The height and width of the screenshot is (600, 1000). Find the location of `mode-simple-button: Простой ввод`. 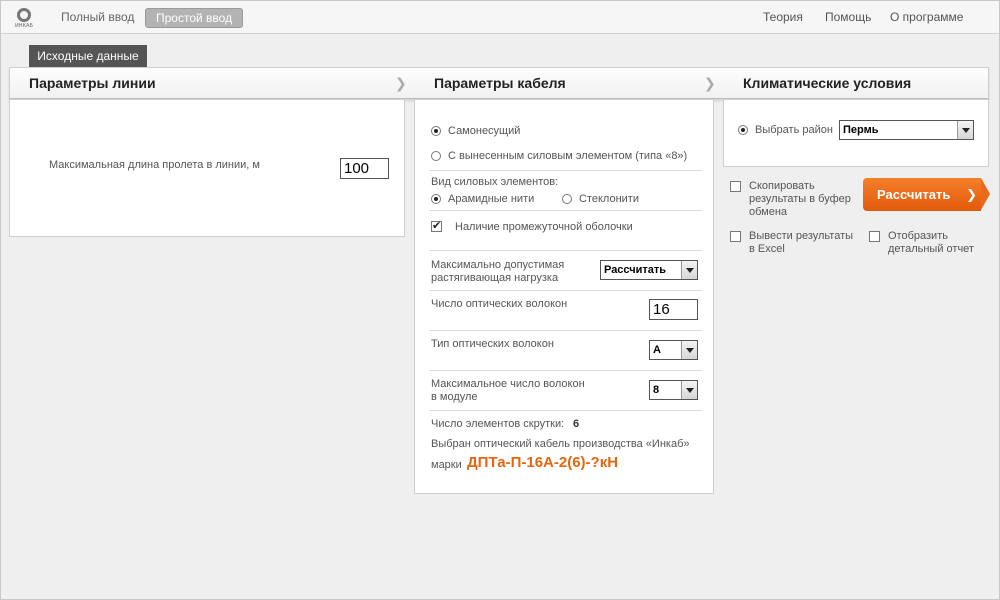

mode-simple-button: Простой ввод is located at coordinates (194, 18).